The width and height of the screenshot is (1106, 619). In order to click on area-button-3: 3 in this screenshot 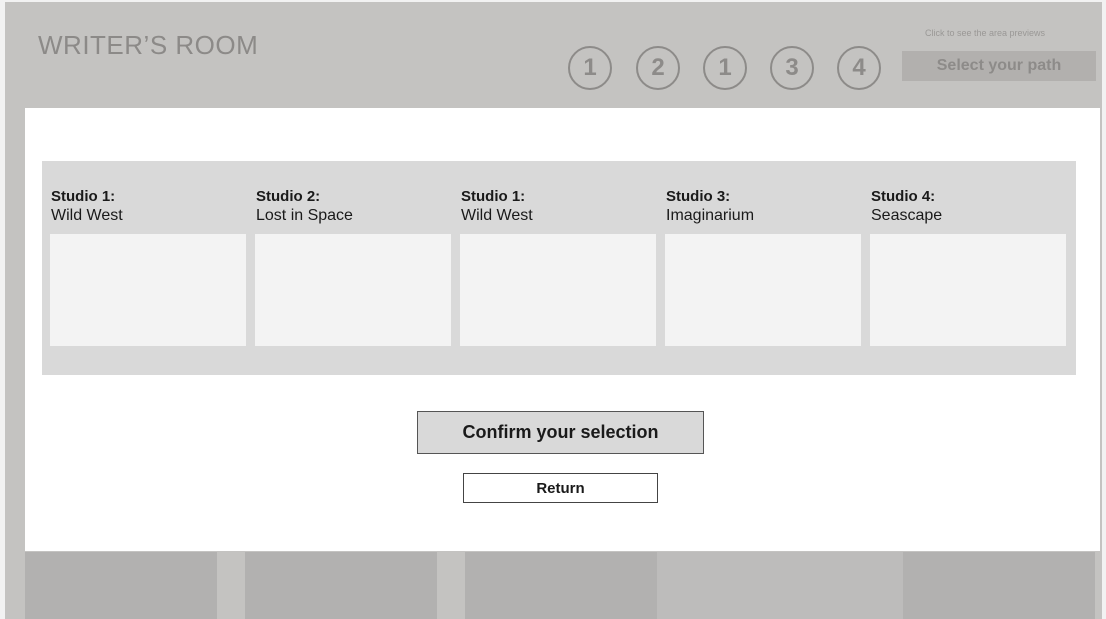, I will do `click(792, 68)`.